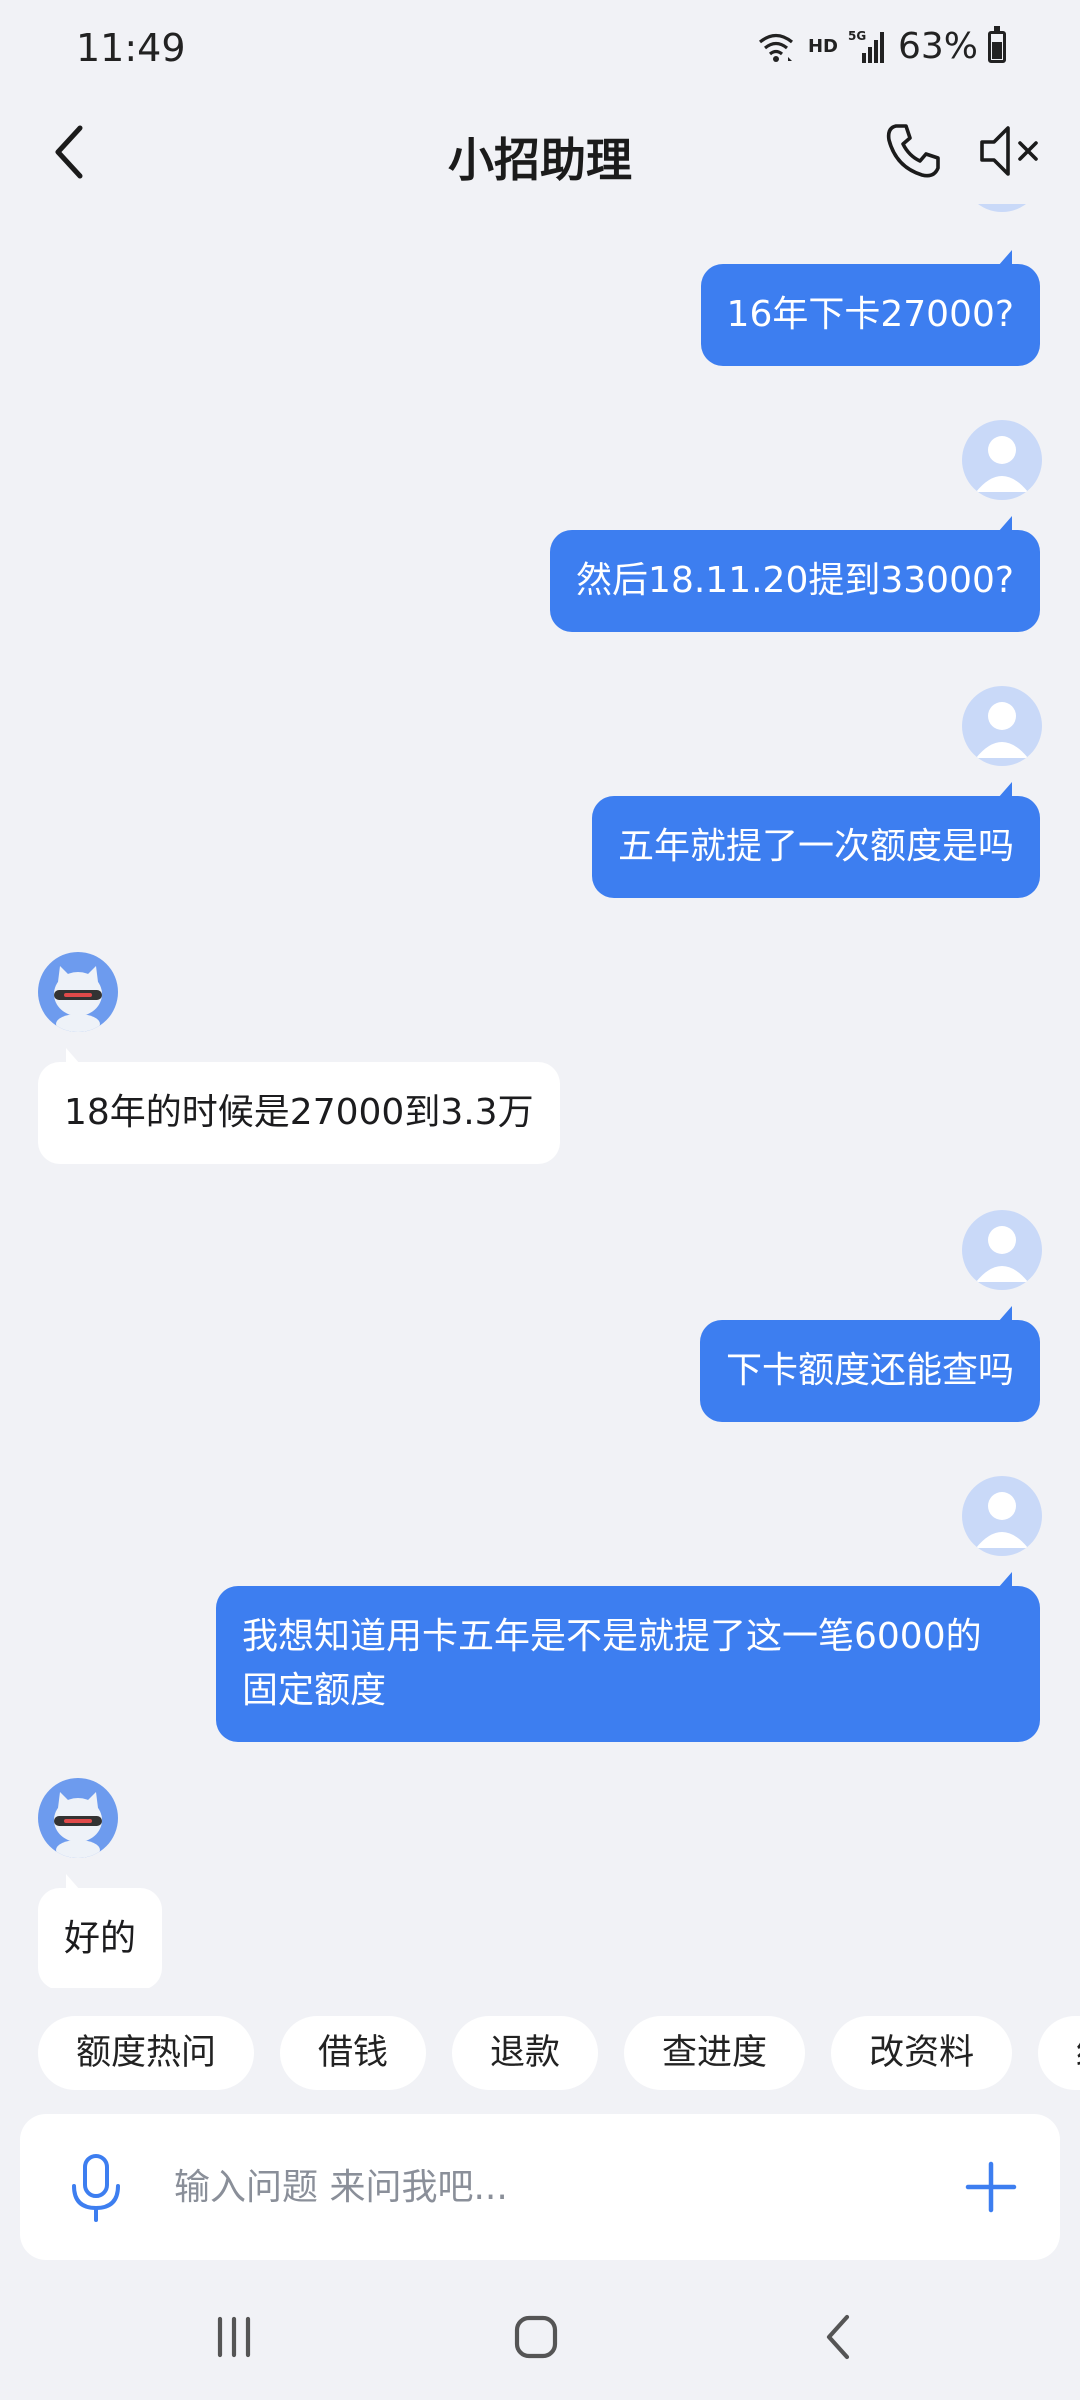 The image size is (1080, 2400). What do you see at coordinates (857, 36) in the screenshot?
I see `signal-type-label: 5G` at bounding box center [857, 36].